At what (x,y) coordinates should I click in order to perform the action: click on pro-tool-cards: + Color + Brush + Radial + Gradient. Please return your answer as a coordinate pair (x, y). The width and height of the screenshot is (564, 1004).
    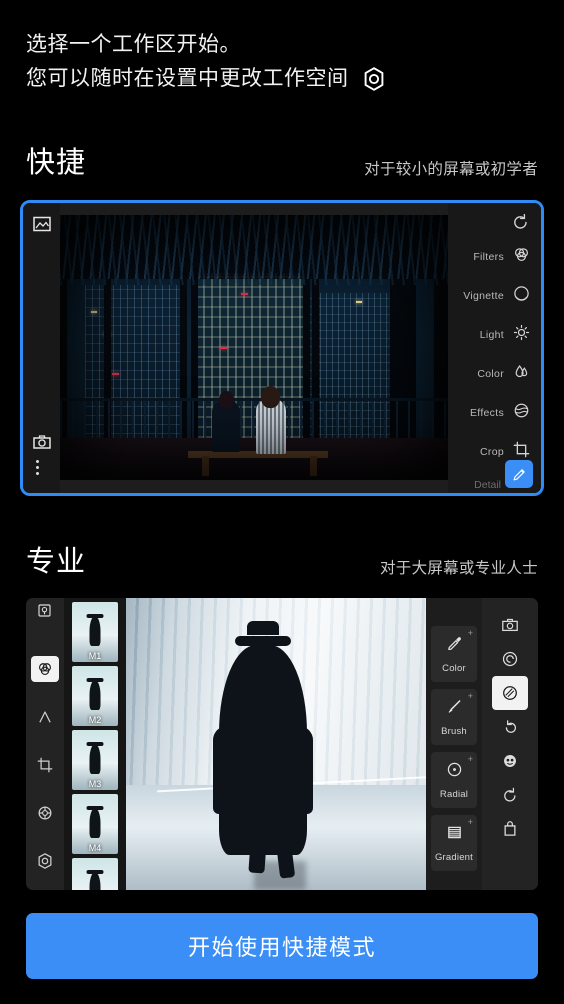
    Looking at the image, I should click on (454, 744).